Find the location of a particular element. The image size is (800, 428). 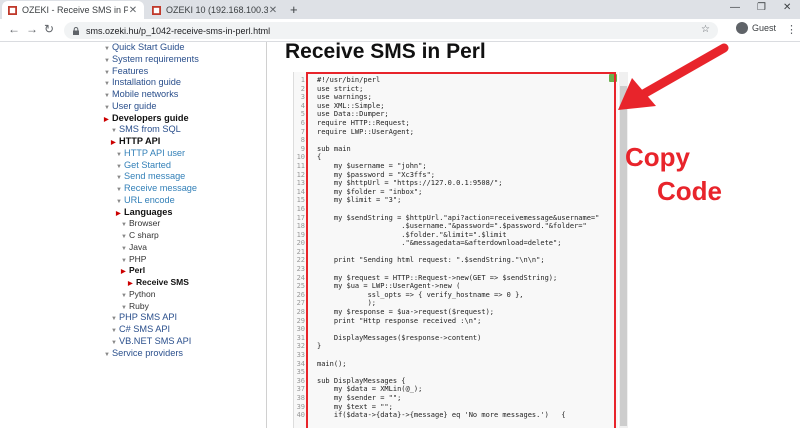

line-number: 15 is located at coordinates (300, 200).